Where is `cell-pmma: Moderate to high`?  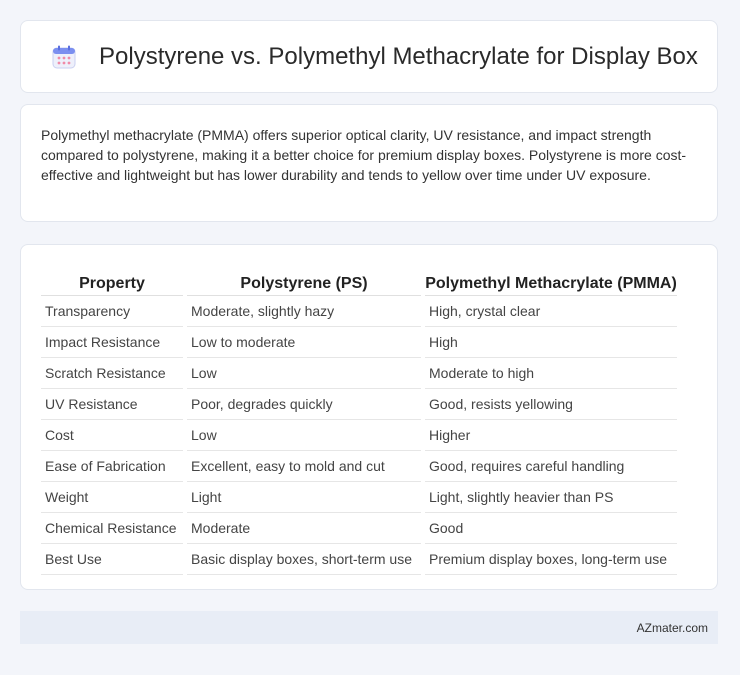
cell-pmma: Moderate to high is located at coordinates (551, 373).